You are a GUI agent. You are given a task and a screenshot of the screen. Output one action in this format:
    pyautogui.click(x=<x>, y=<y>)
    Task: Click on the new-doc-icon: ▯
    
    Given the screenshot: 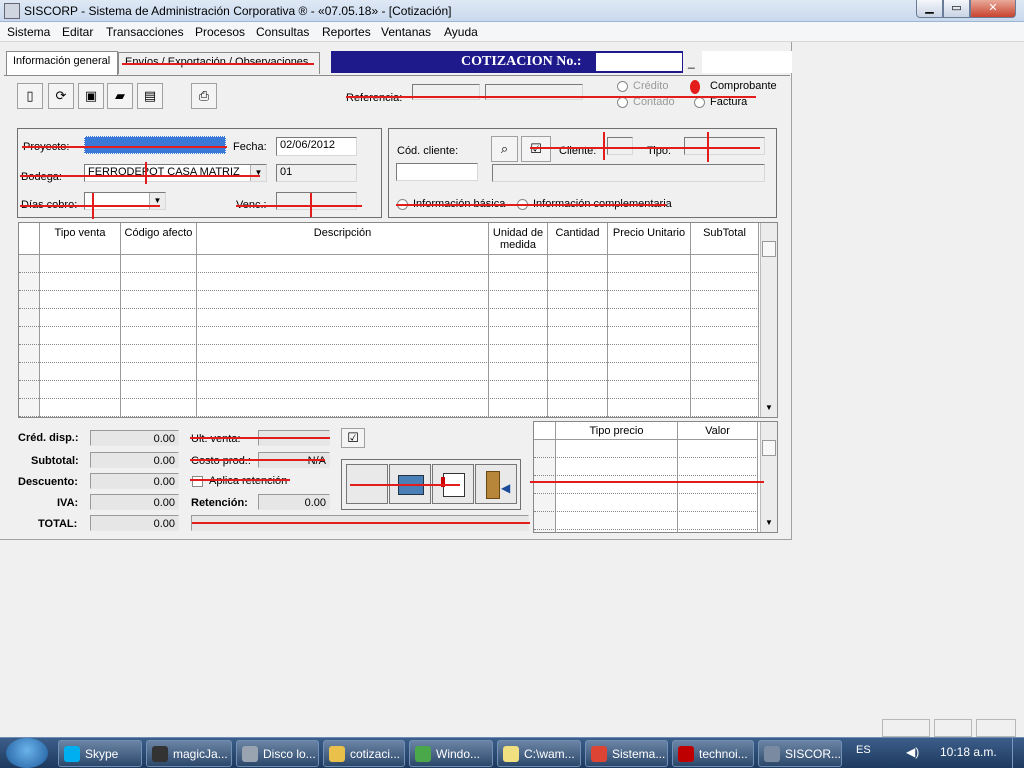 What is the action you would take?
    pyautogui.click(x=30, y=96)
    